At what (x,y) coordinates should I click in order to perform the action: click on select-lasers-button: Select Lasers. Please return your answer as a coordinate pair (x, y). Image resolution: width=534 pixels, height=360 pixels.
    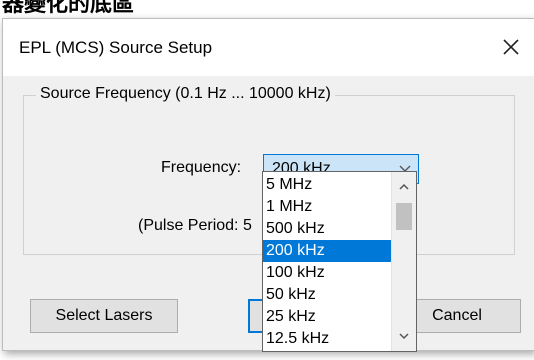
    Looking at the image, I should click on (104, 316).